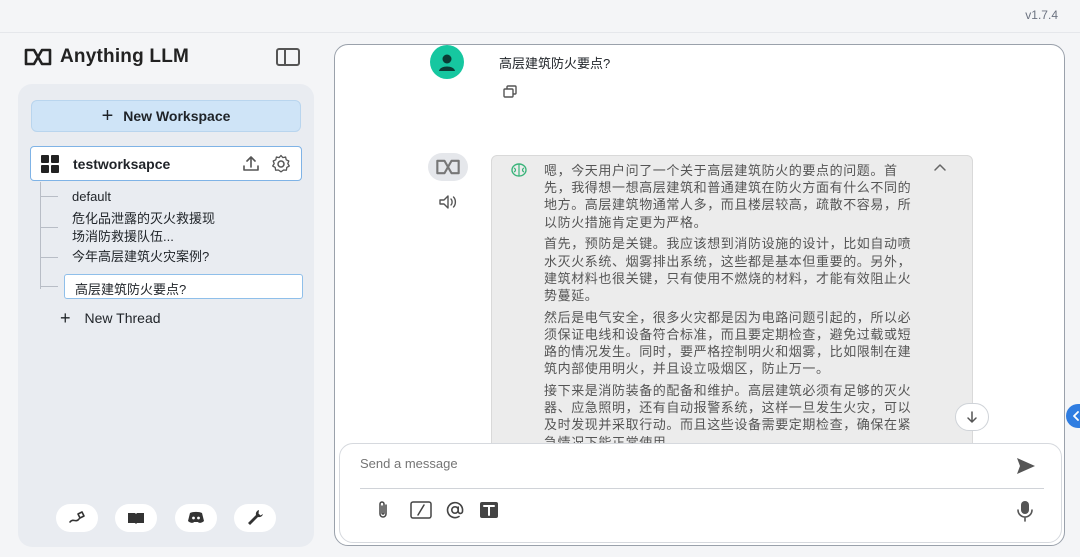 The width and height of the screenshot is (1080, 557). What do you see at coordinates (251, 164) in the screenshot?
I see `upload-icon` at bounding box center [251, 164].